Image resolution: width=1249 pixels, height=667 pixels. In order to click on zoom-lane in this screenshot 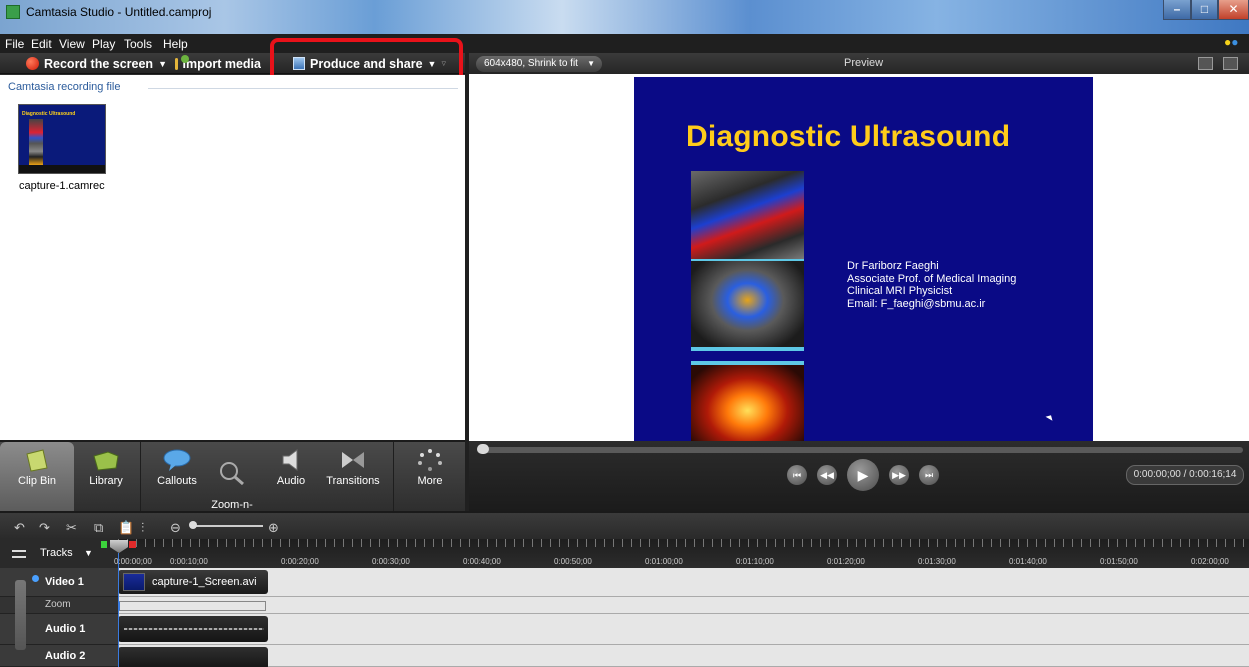, I will do `click(683, 605)`.